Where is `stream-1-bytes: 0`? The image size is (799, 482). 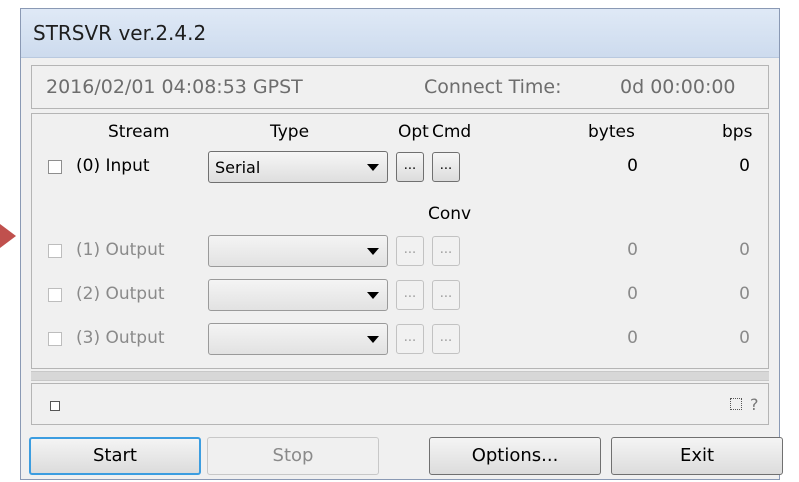
stream-1-bytes: 0 is located at coordinates (632, 250).